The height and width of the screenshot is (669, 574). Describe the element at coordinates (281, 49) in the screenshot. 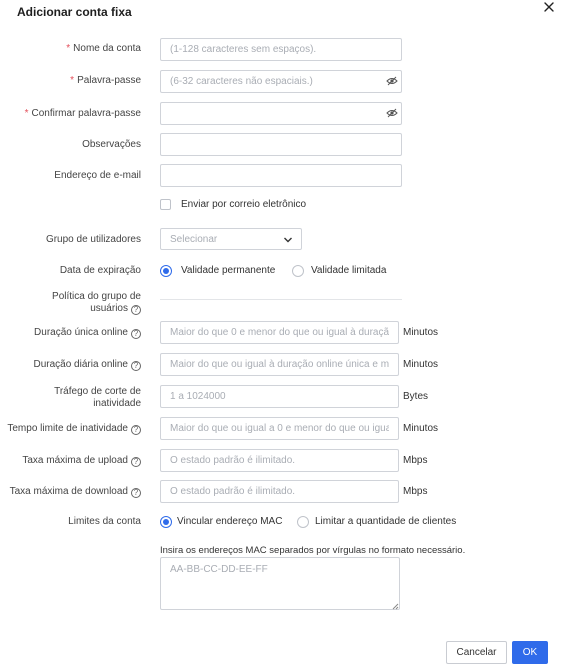

I see `account-name-input` at that location.